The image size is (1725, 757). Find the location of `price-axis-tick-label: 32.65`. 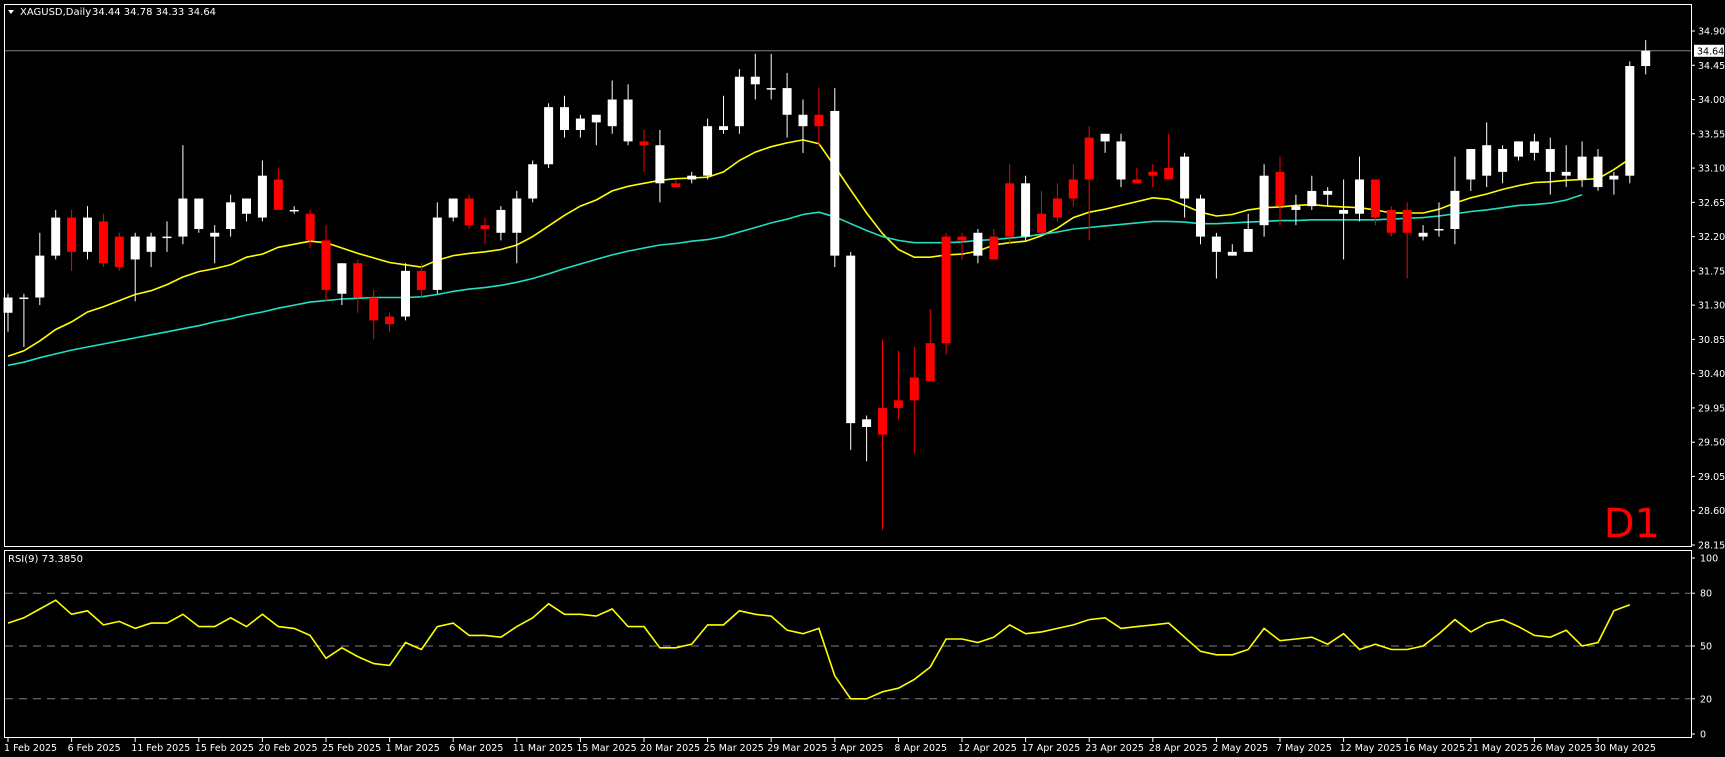

price-axis-tick-label: 32.65 is located at coordinates (1711, 203).